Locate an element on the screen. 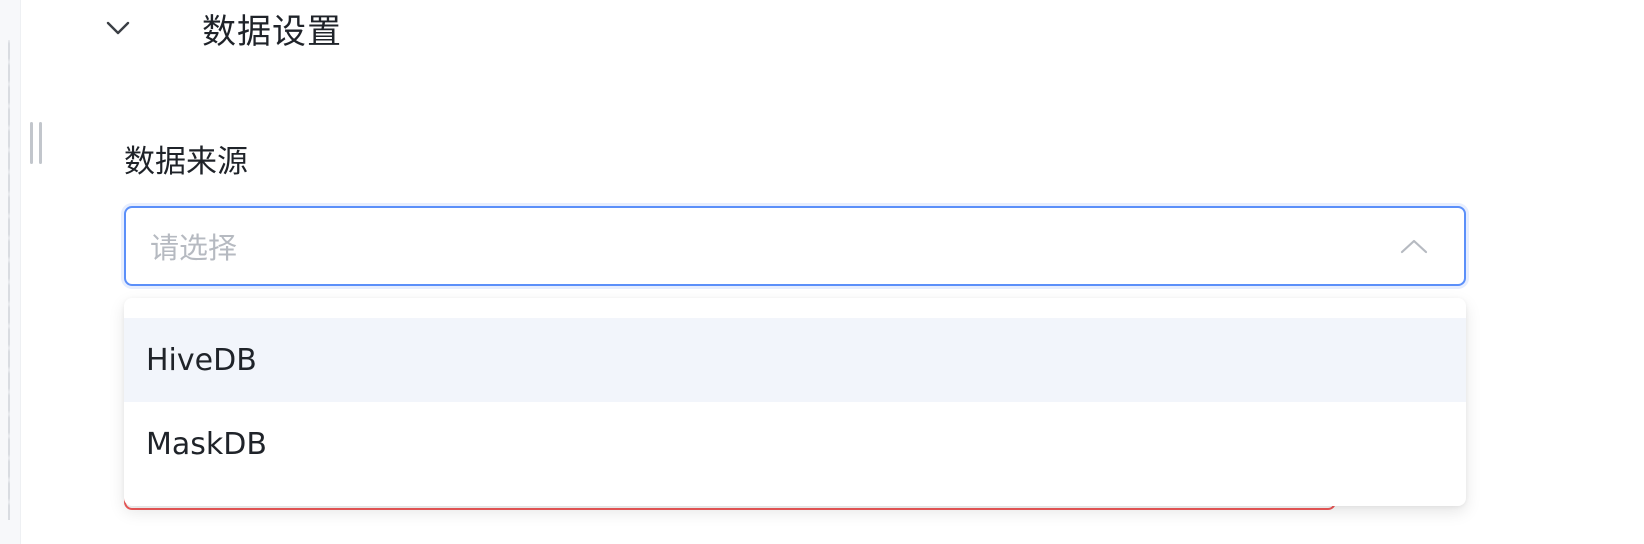 The width and height of the screenshot is (1644, 544). option-hivedb: HiveDB is located at coordinates (795, 360).